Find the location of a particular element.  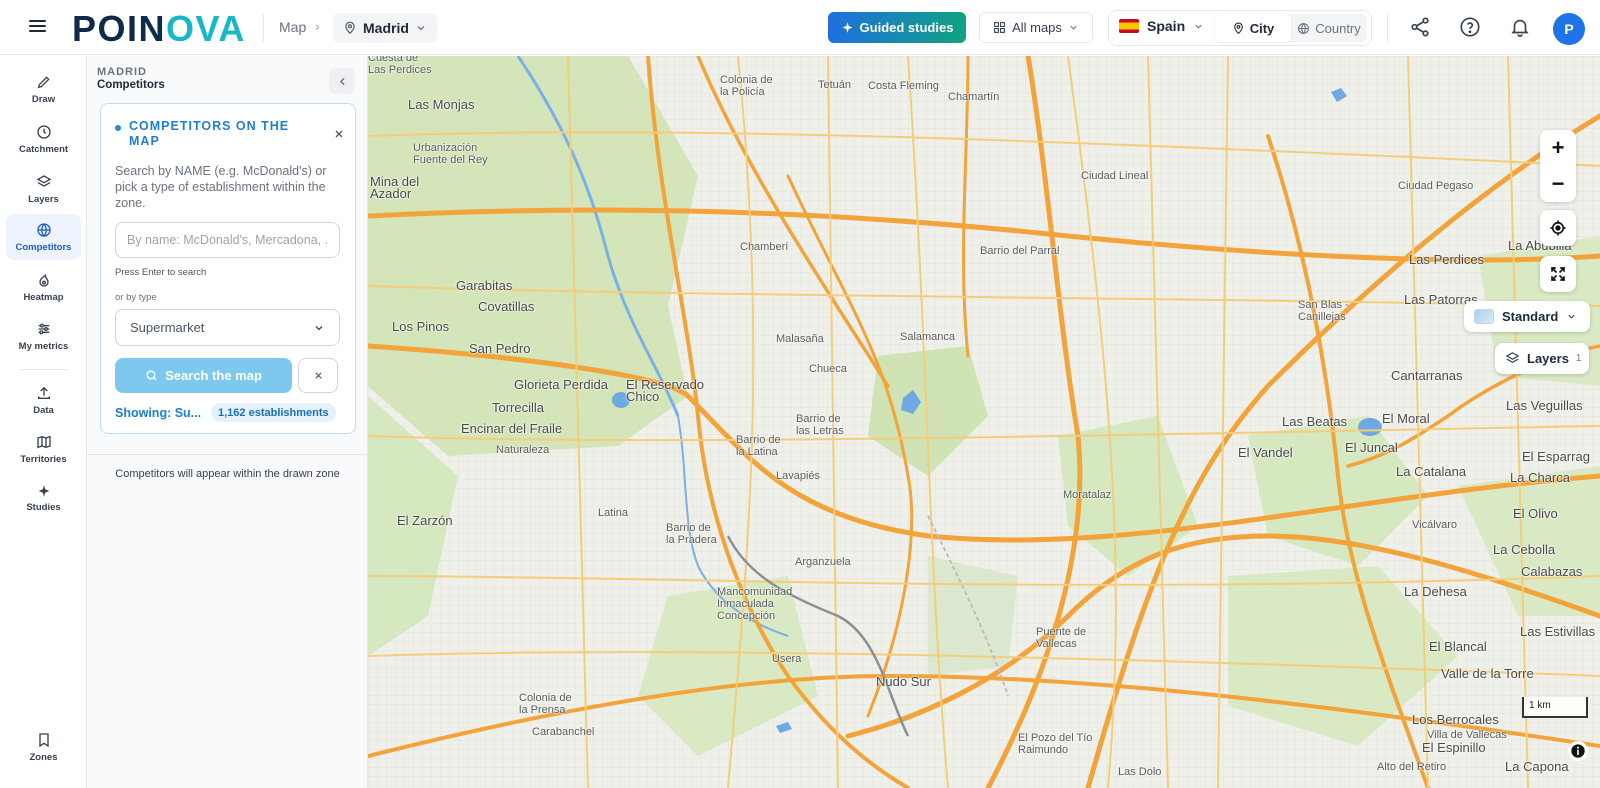

breadcrumb-map: Map is located at coordinates (292, 27).